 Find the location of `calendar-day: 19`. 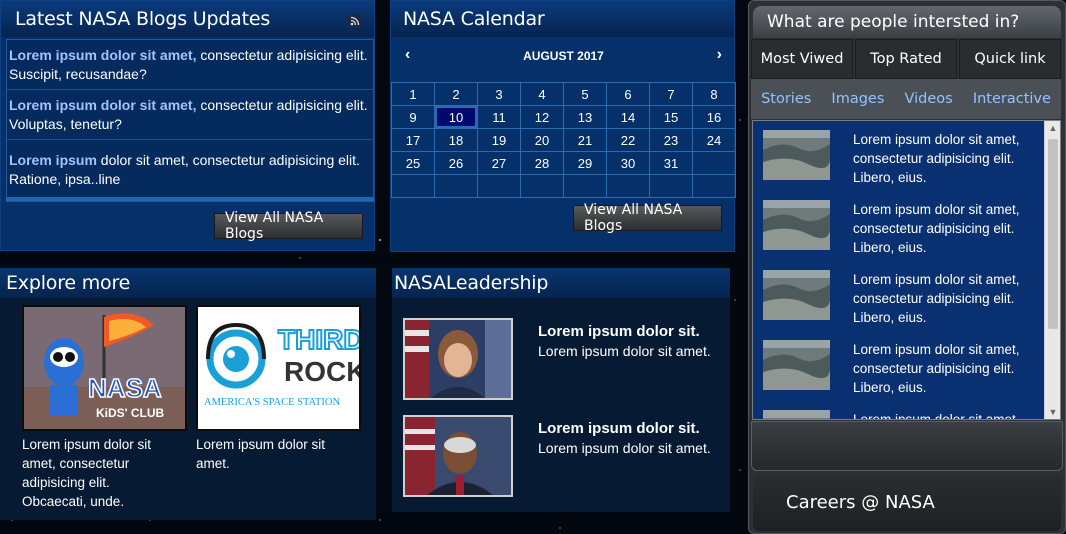

calendar-day: 19 is located at coordinates (499, 140).